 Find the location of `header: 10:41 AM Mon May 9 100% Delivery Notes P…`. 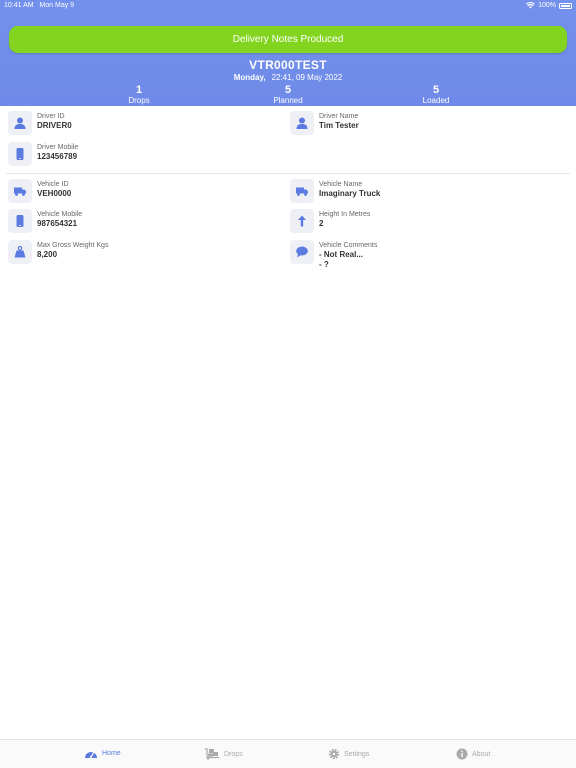

header: 10:41 AM Mon May 9 100% Delivery Notes P… is located at coordinates (288, 53).